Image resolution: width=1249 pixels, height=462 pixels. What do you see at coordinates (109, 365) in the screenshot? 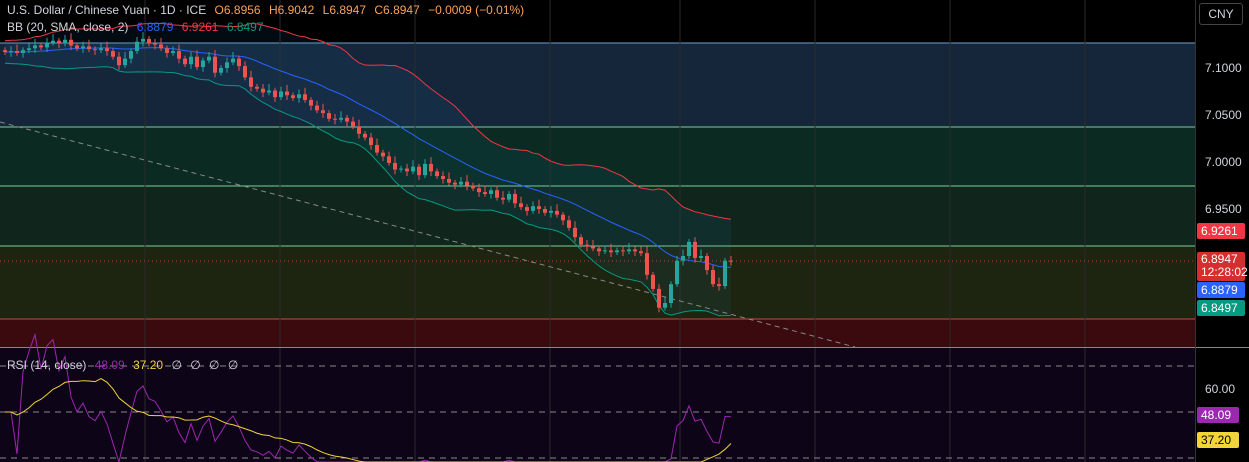
I see `rsi-value: 48.09` at bounding box center [109, 365].